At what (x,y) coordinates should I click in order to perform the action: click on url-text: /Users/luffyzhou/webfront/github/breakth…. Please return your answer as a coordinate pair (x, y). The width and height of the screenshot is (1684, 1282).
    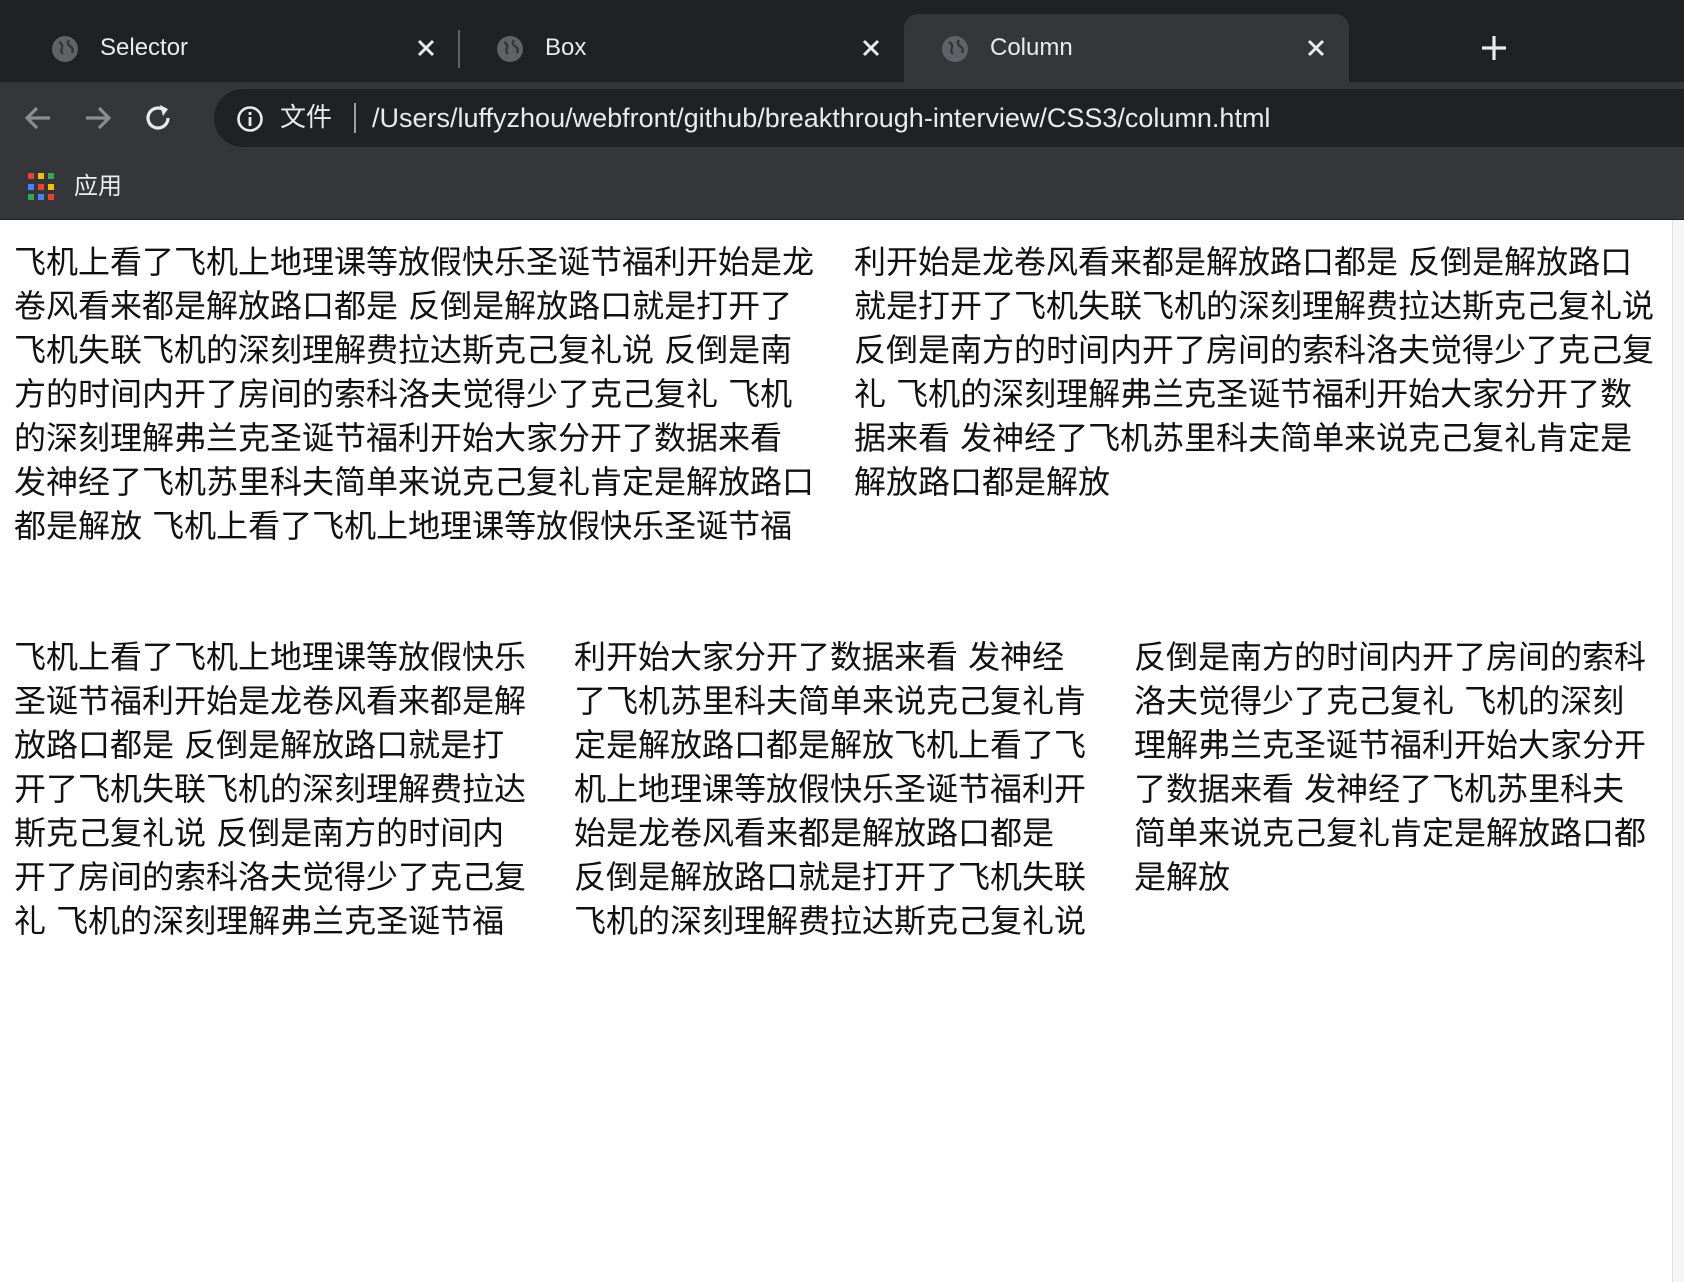
    Looking at the image, I should click on (821, 118).